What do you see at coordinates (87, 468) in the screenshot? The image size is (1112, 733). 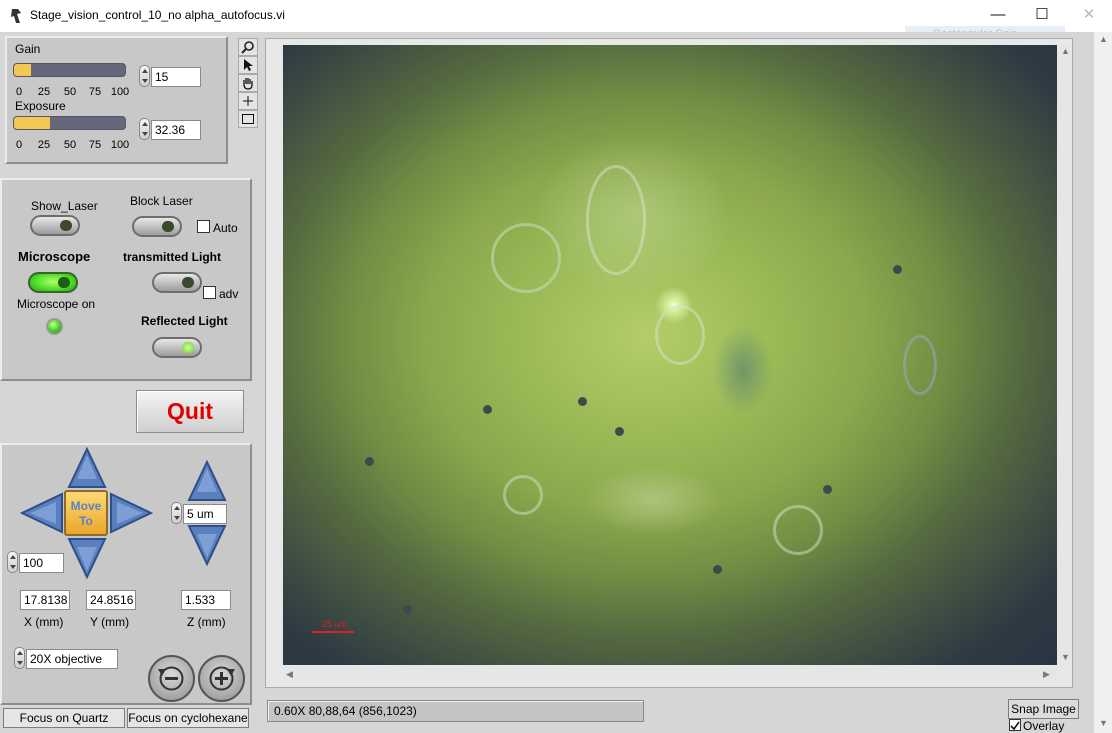 I see `arrow-up-button` at bounding box center [87, 468].